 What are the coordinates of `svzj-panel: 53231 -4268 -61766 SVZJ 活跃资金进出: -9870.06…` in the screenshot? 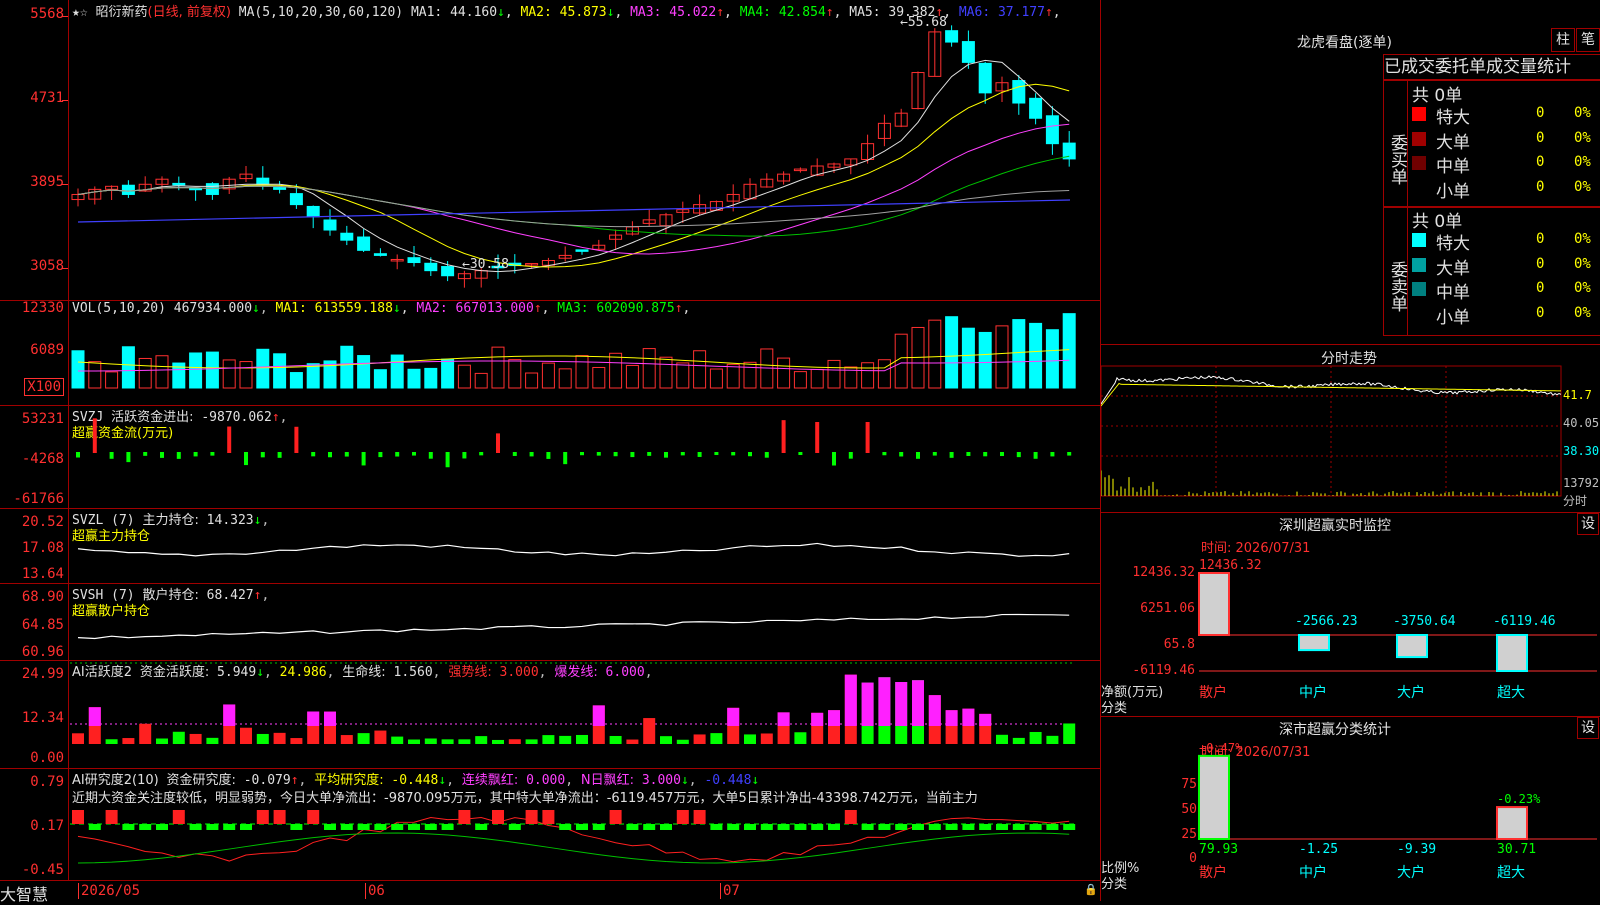 It's located at (550, 457).